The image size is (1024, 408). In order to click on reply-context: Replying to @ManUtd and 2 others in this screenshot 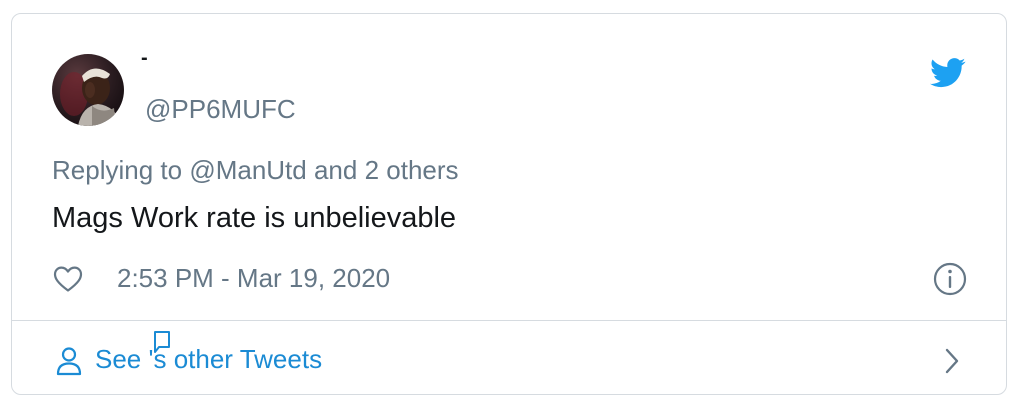, I will do `click(255, 170)`.